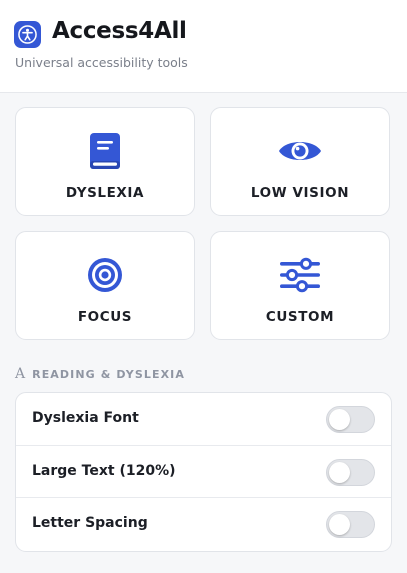  Describe the element at coordinates (203, 523) in the screenshot. I see `setting-row-letter-spacing: Letter Spacing` at that location.